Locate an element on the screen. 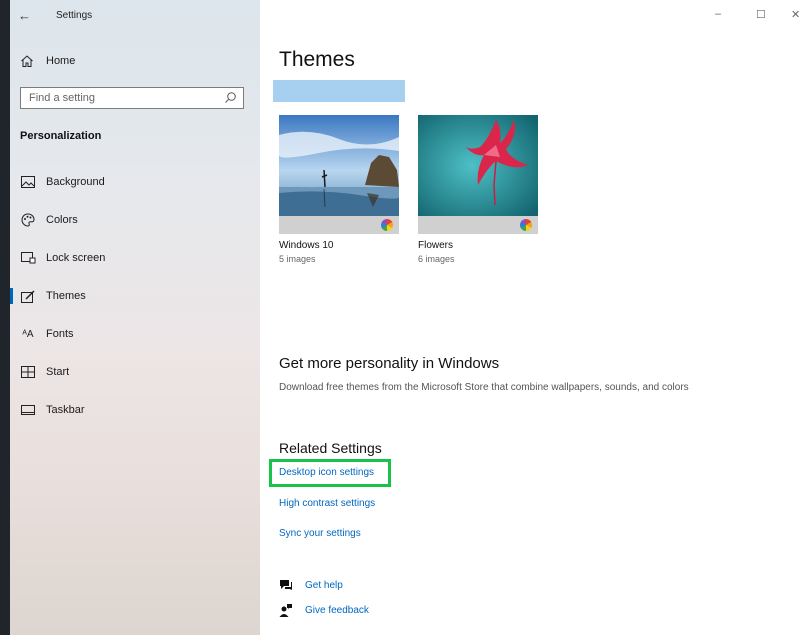 The width and height of the screenshot is (802, 635). search-placeholder: Find a setting is located at coordinates (62, 98).